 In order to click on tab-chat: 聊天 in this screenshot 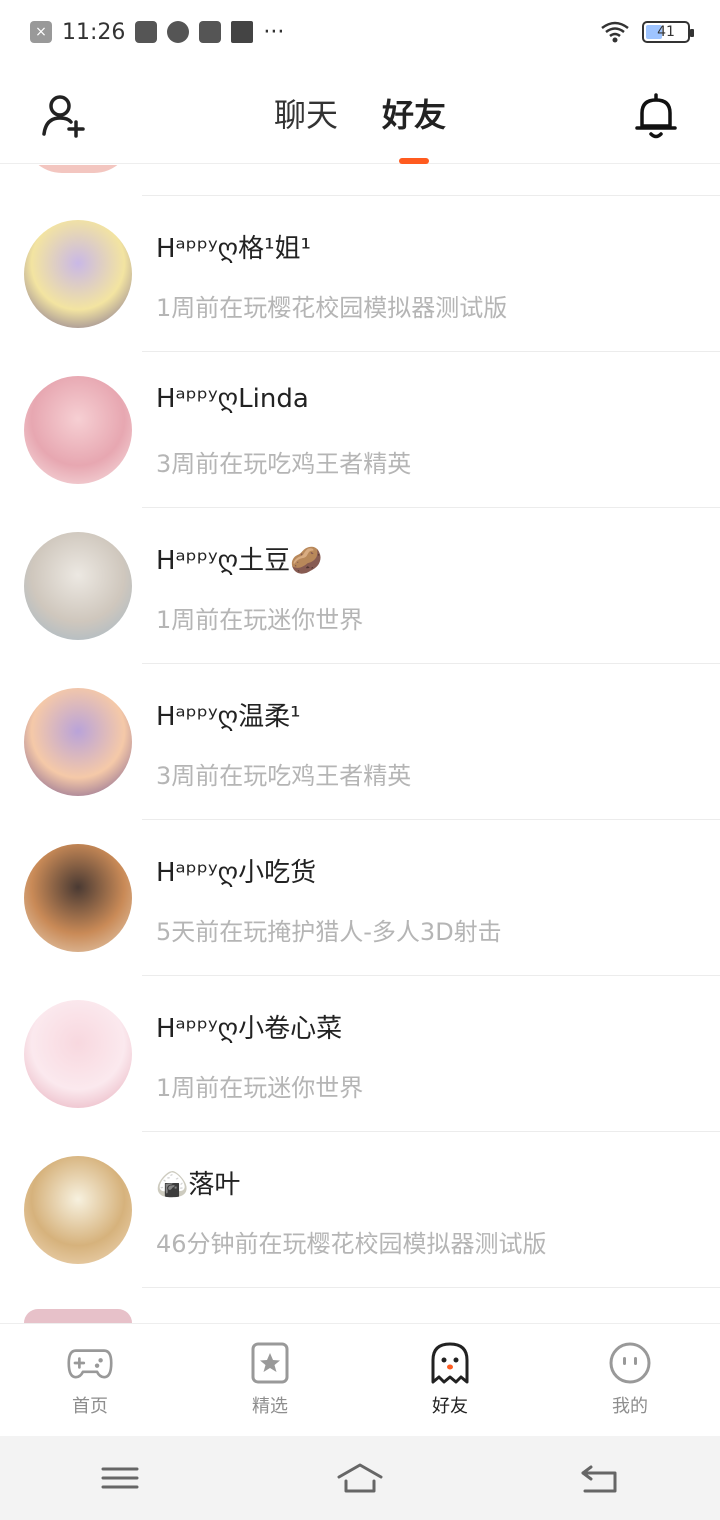, I will do `click(306, 113)`.